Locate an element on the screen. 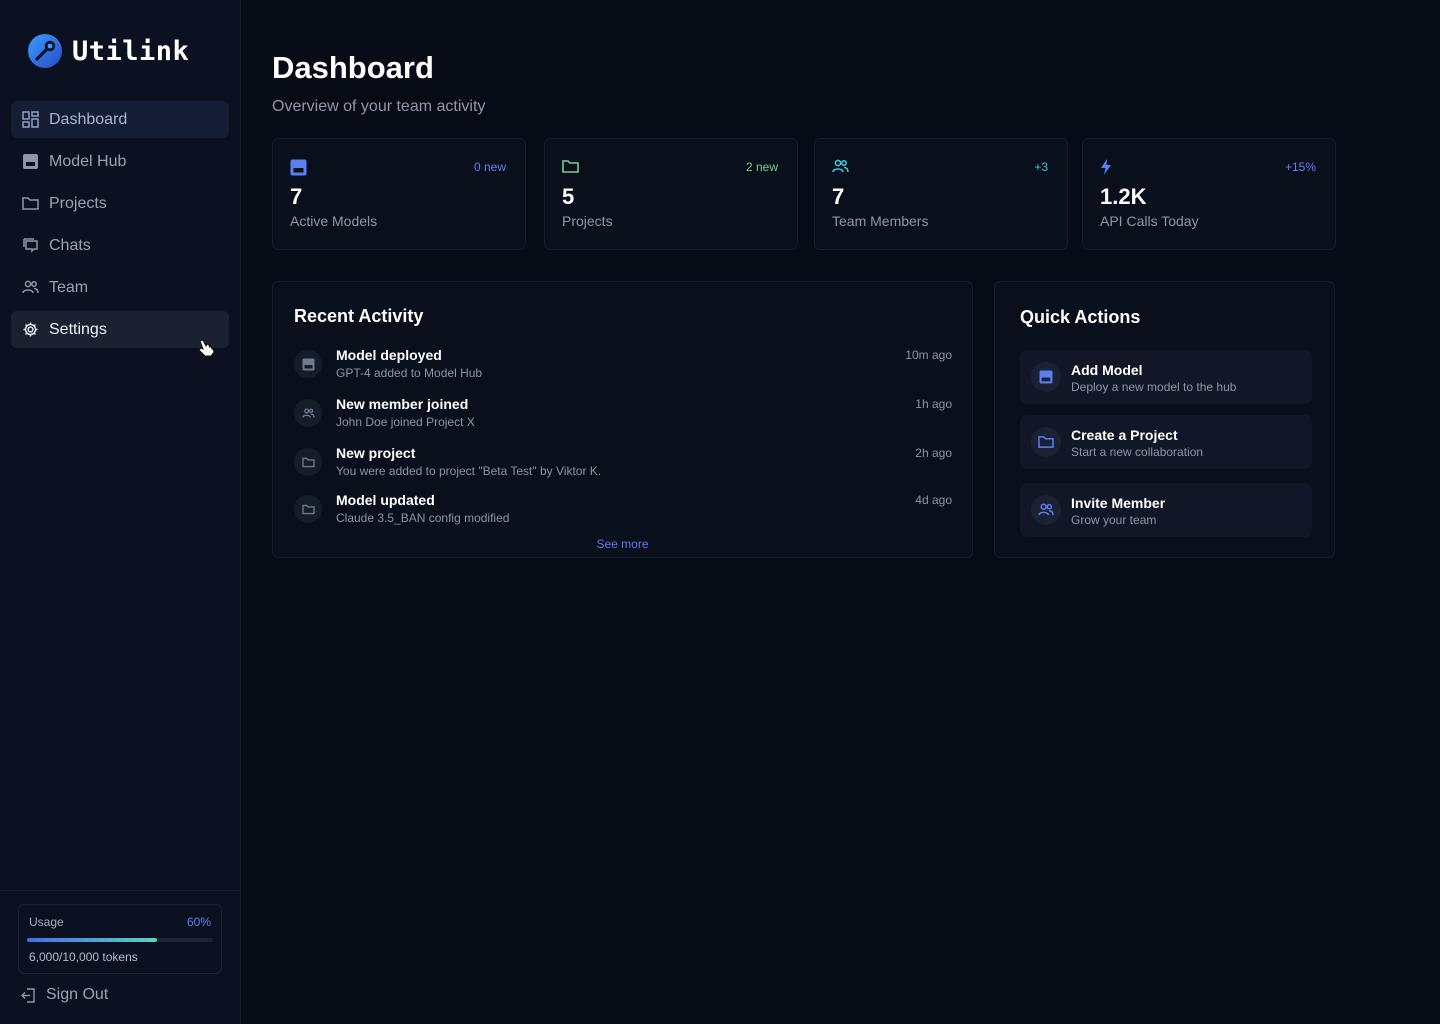  quick-action-title: Invite Member is located at coordinates (1118, 503).